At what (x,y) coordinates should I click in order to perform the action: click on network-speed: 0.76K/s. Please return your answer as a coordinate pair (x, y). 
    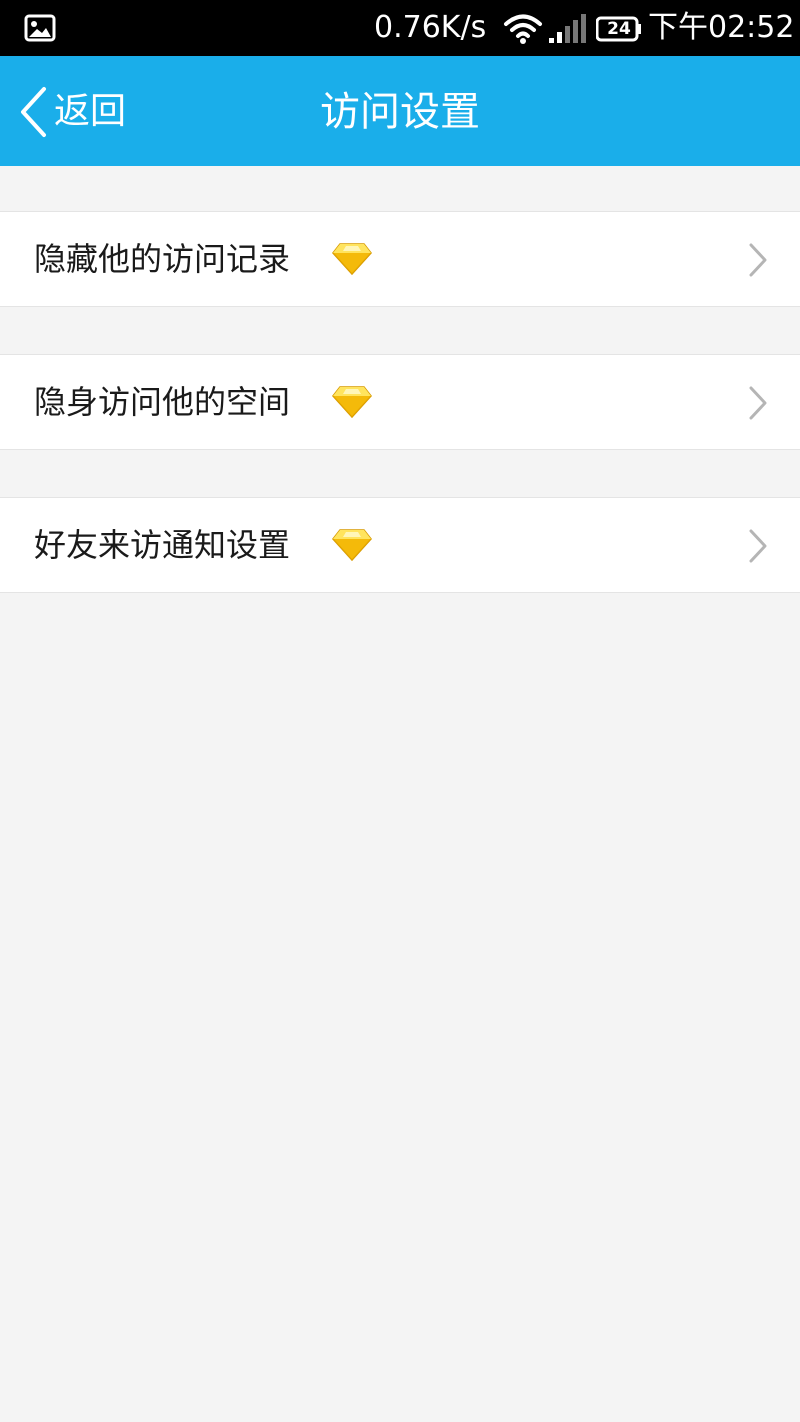
    Looking at the image, I should click on (430, 27).